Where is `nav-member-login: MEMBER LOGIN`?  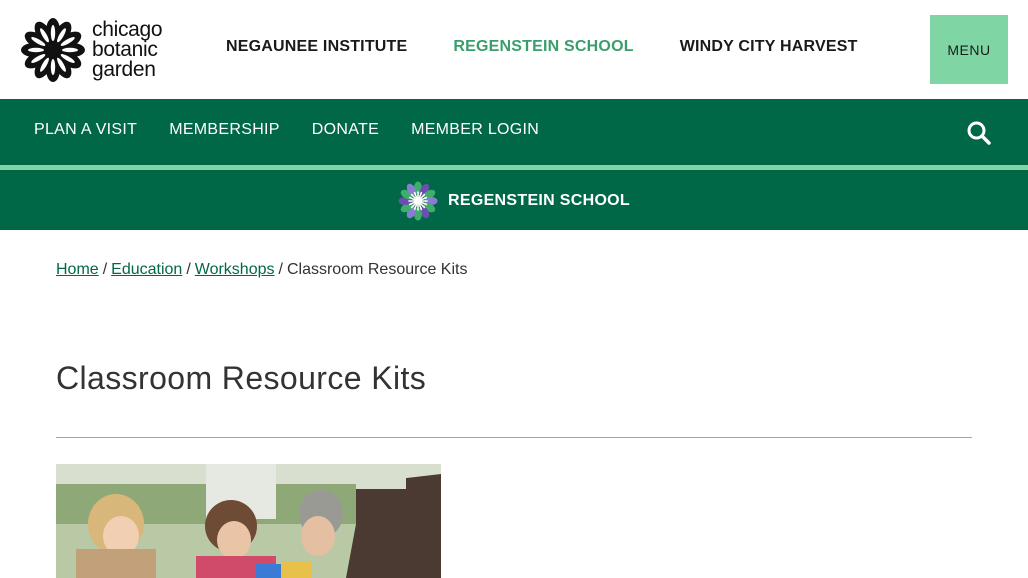
nav-member-login: MEMBER LOGIN is located at coordinates (475, 130).